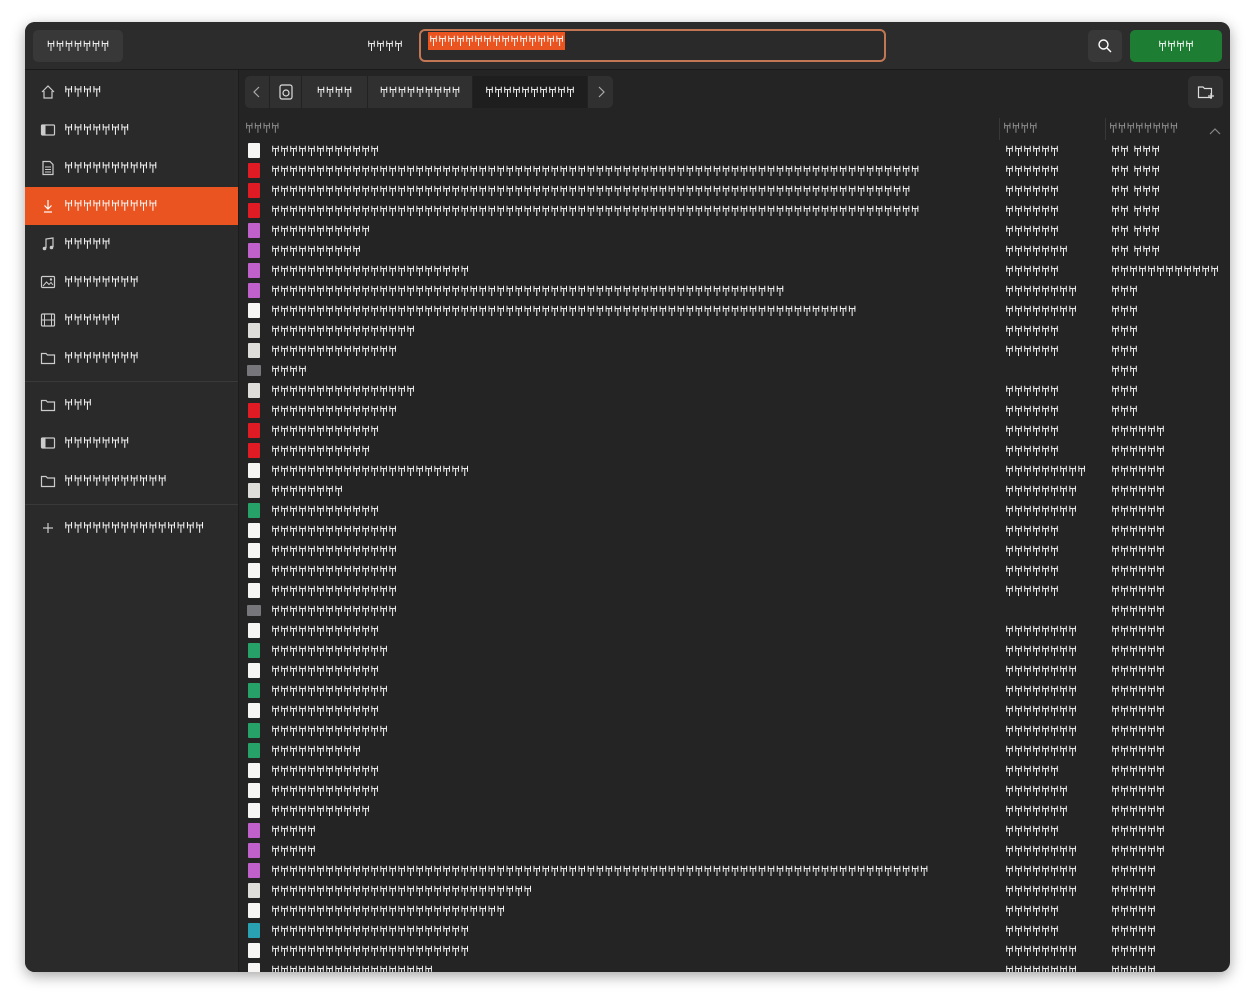 This screenshot has height=1001, width=1255. What do you see at coordinates (131, 405) in the screenshot?
I see `sidebar-item-folder-2: 𐀀𐀀𐀀` at bounding box center [131, 405].